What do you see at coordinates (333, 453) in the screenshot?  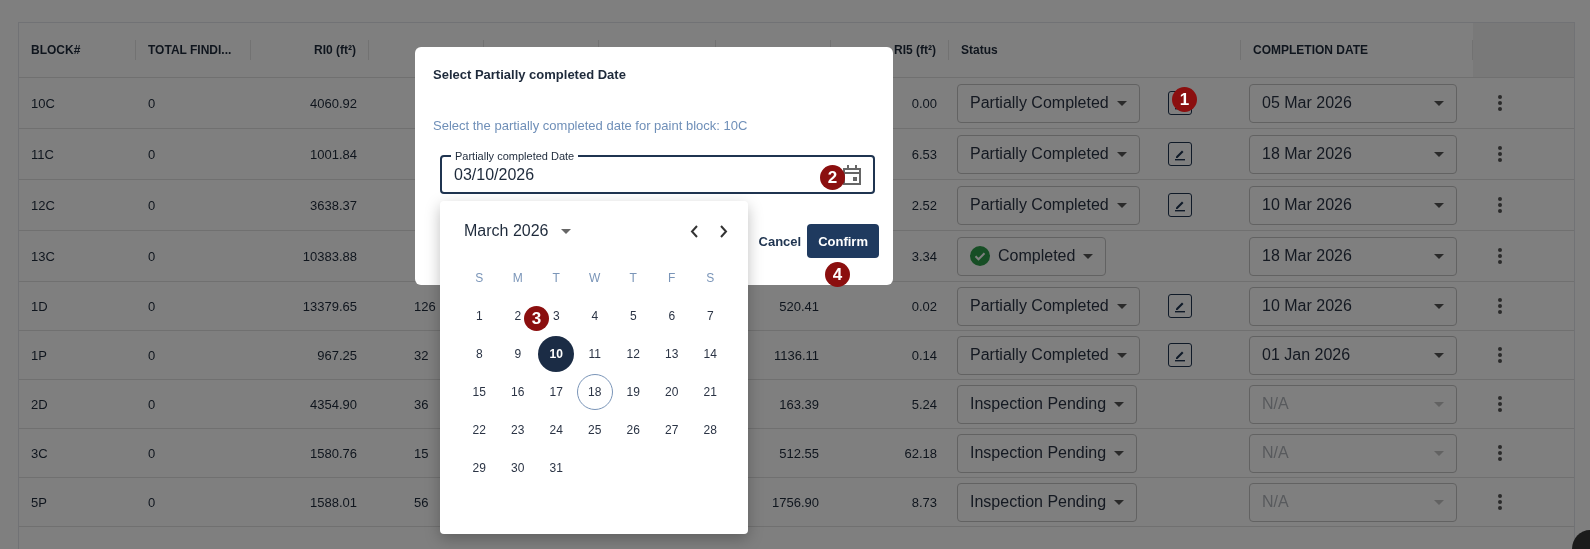 I see `table-cell: 1580.76` at bounding box center [333, 453].